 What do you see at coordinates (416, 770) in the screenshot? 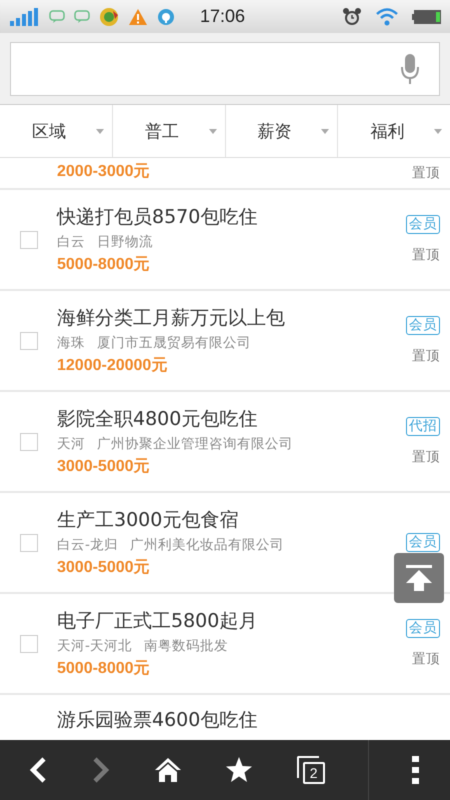
I see `menu-icon` at bounding box center [416, 770].